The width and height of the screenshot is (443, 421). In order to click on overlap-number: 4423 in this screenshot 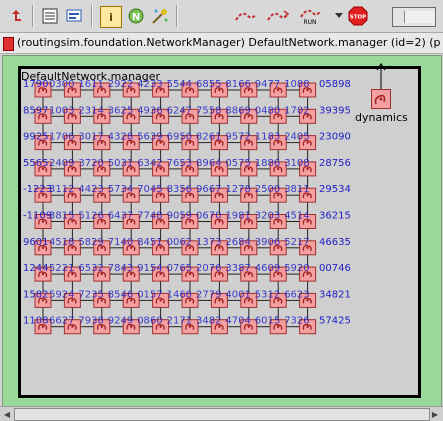, I will do `click(90, 189)`.